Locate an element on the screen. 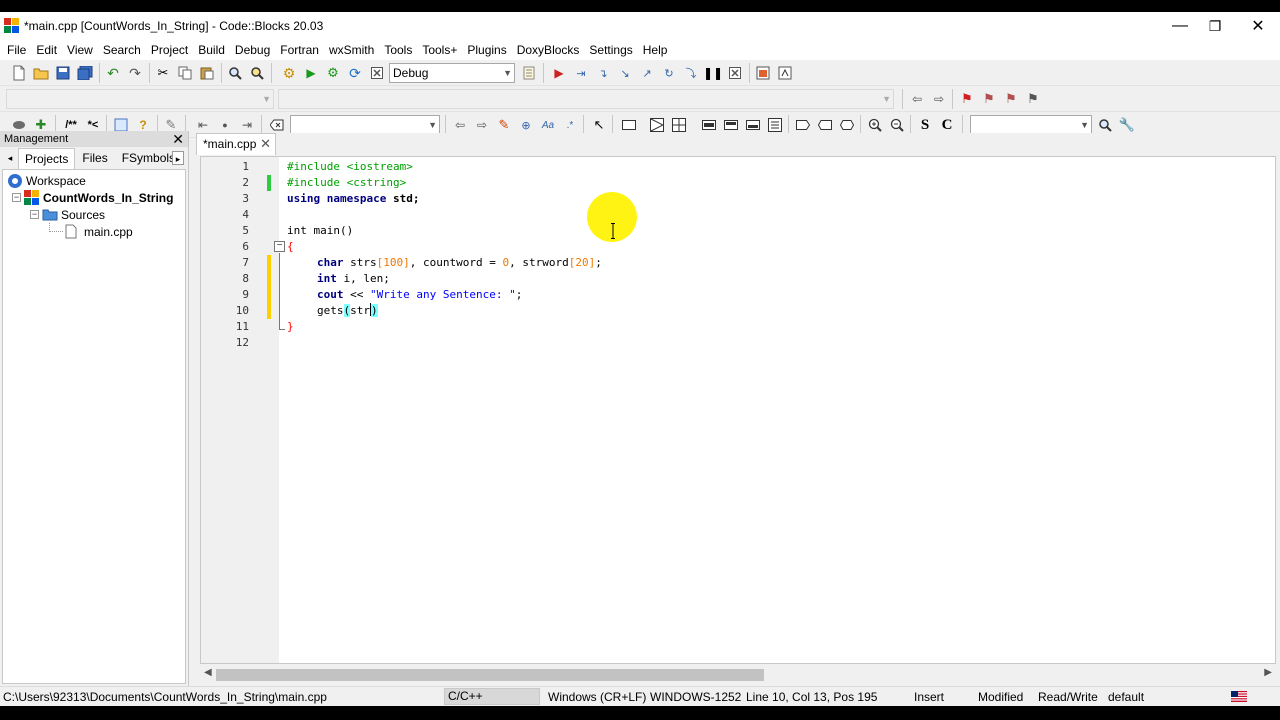 Image resolution: width=1280 pixels, height=720 pixels. menu-help: Help is located at coordinates (655, 50).